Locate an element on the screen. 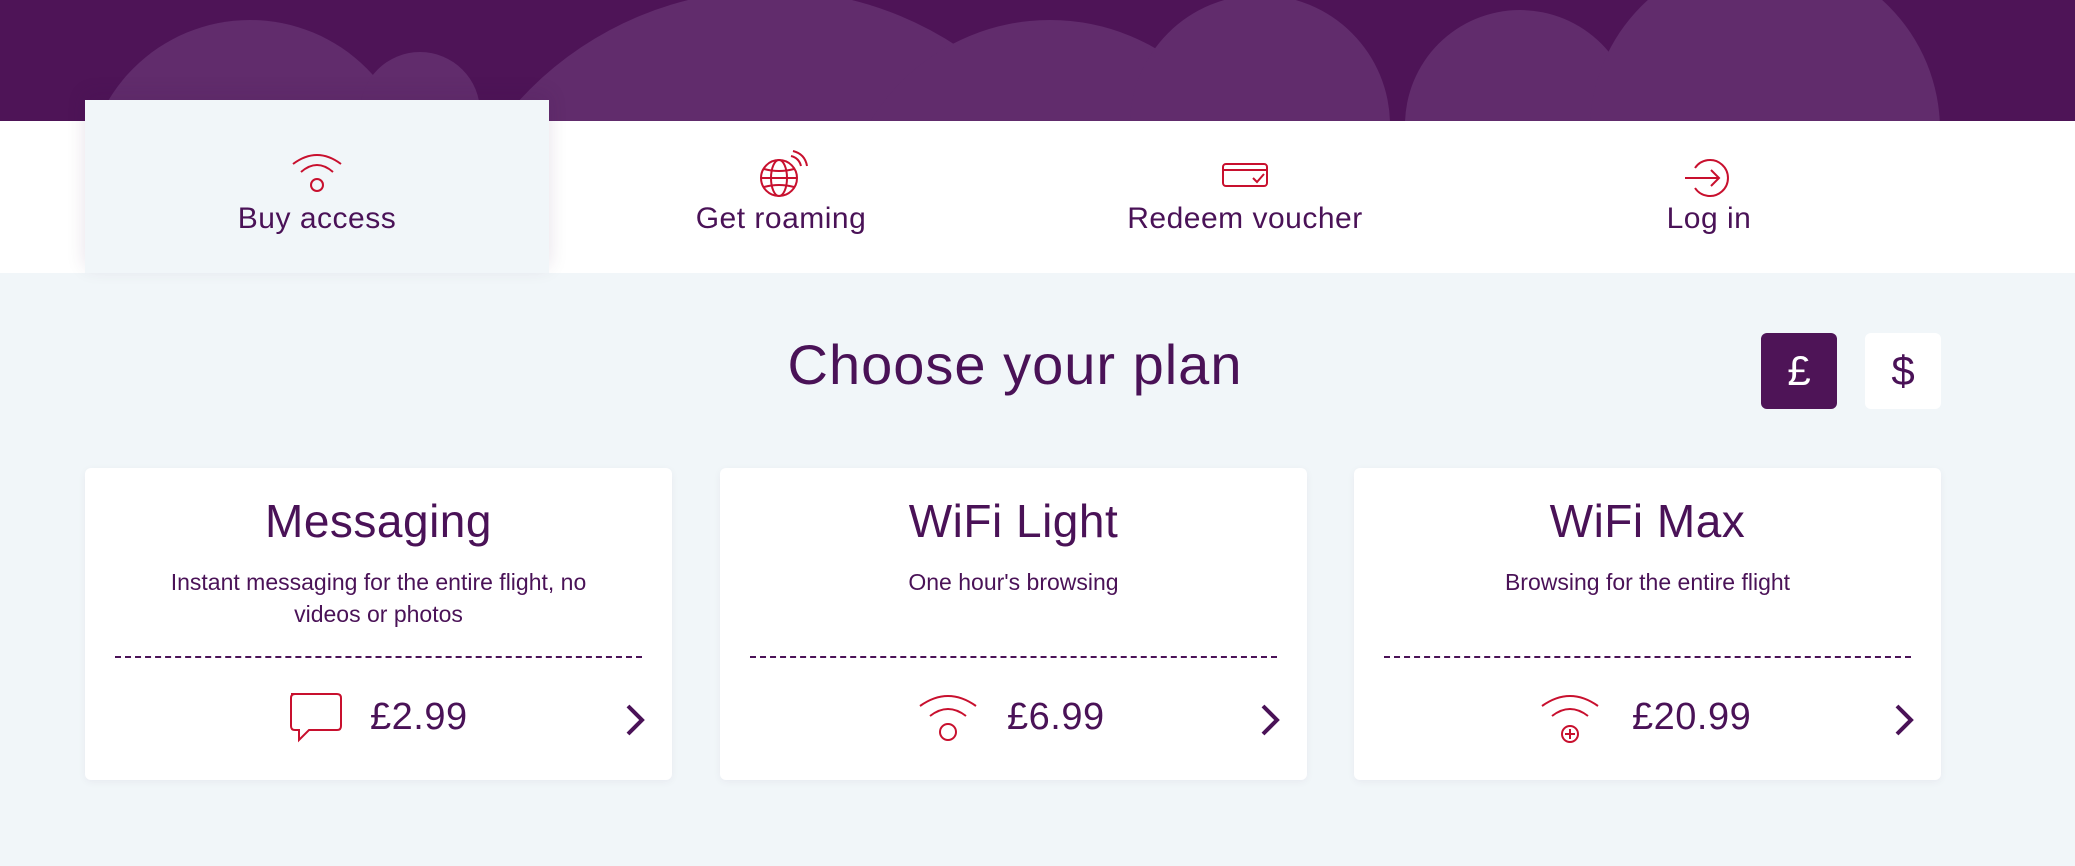  tab-label: Get roaming is located at coordinates (781, 218).